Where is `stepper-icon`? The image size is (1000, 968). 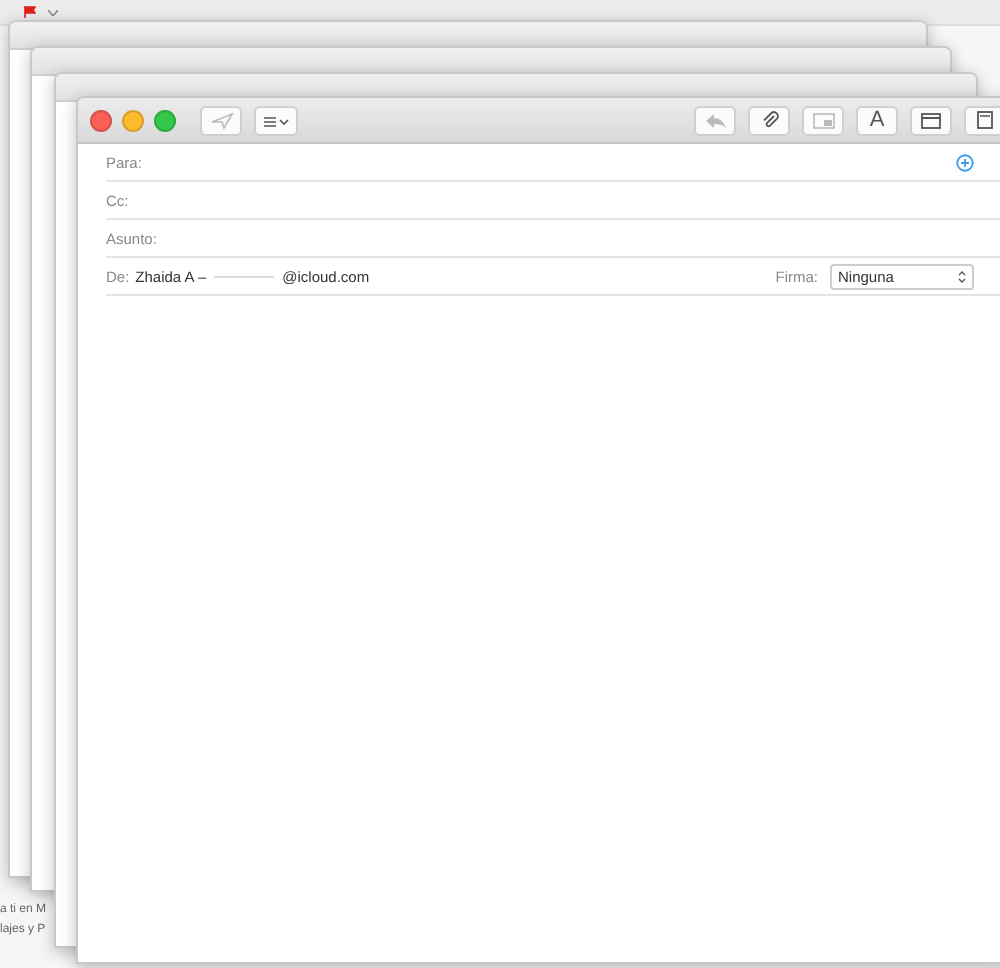 stepper-icon is located at coordinates (962, 276).